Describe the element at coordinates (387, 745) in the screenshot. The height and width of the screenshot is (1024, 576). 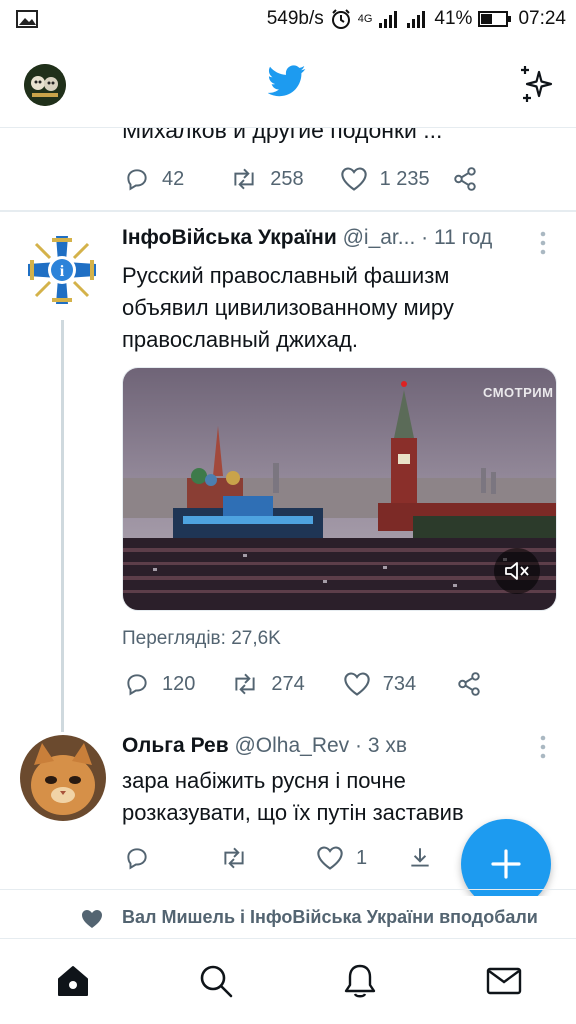
I see `tweet2-time: 3 хв` at that location.